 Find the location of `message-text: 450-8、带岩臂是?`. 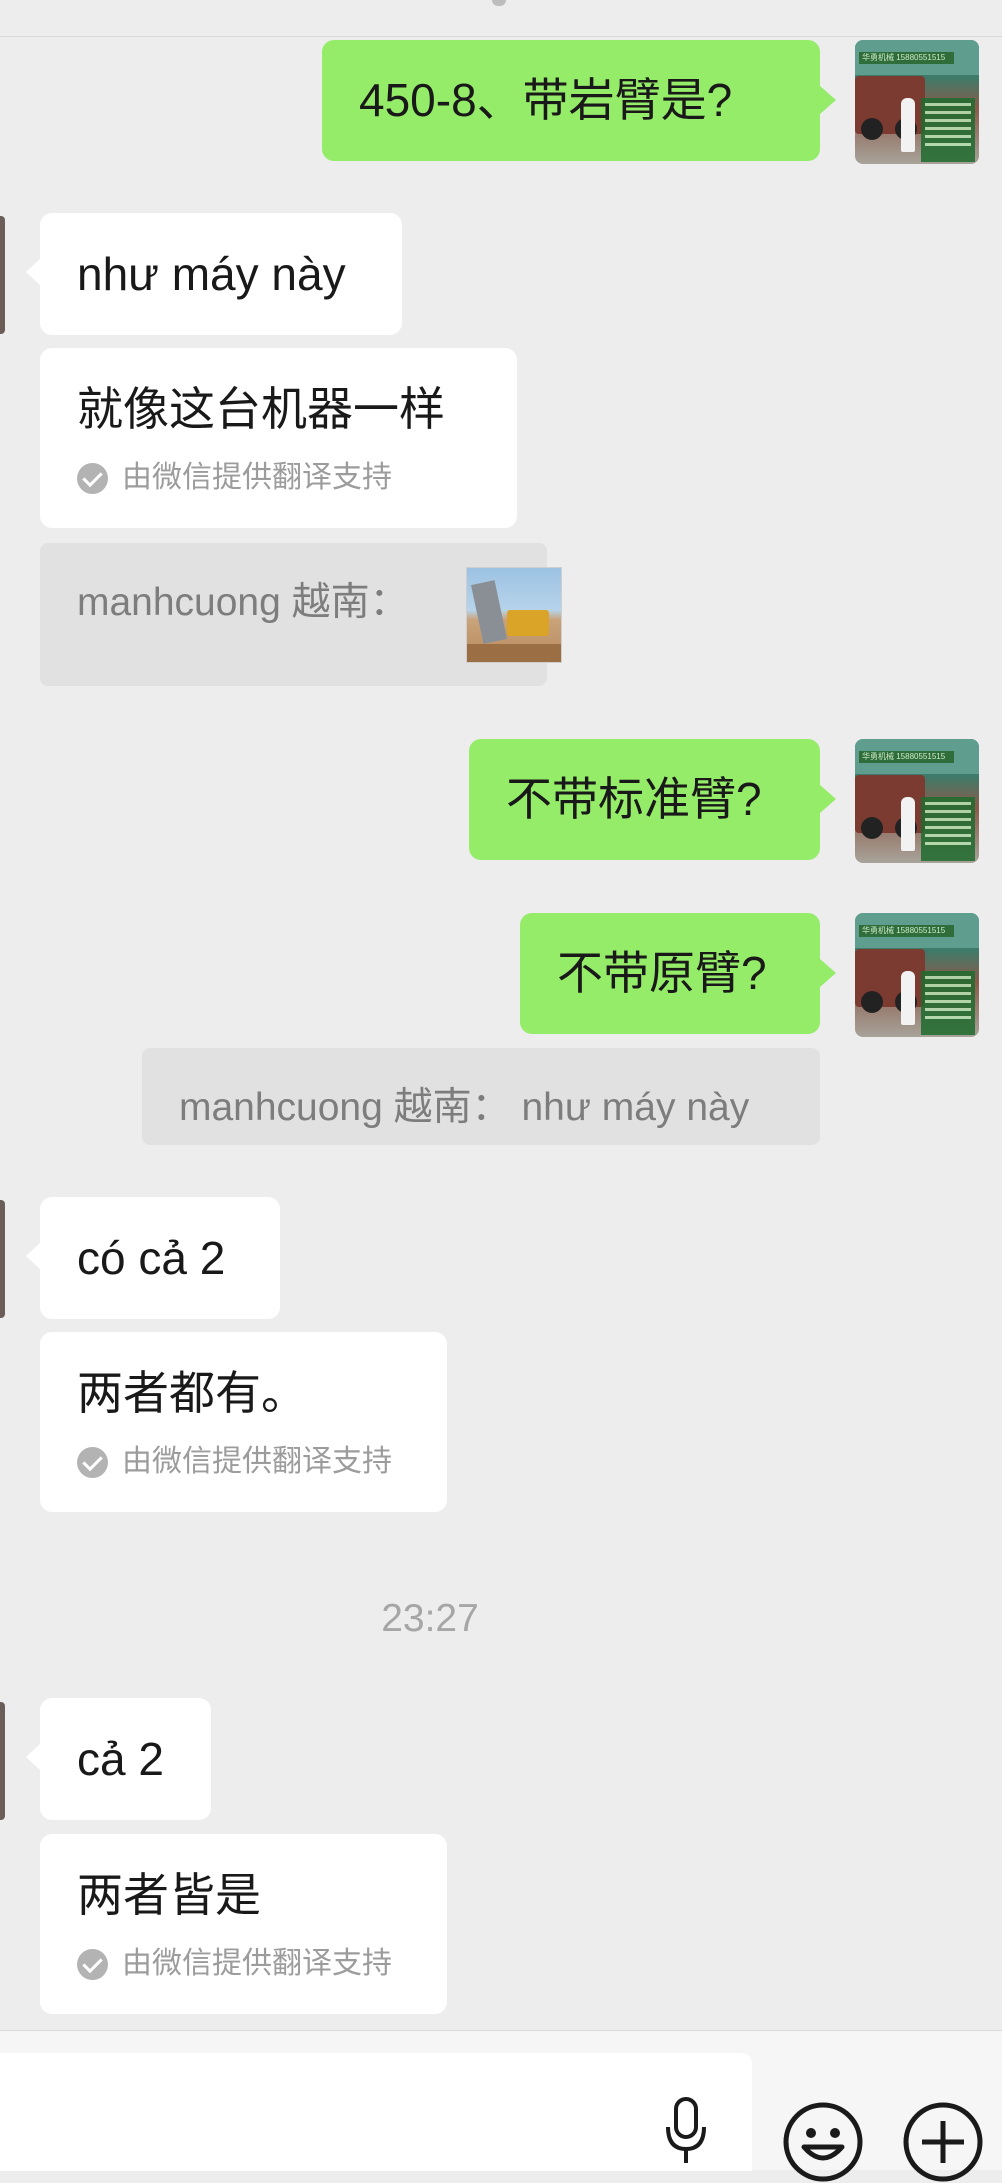

message-text: 450-8、带岩臂是? is located at coordinates (546, 100).